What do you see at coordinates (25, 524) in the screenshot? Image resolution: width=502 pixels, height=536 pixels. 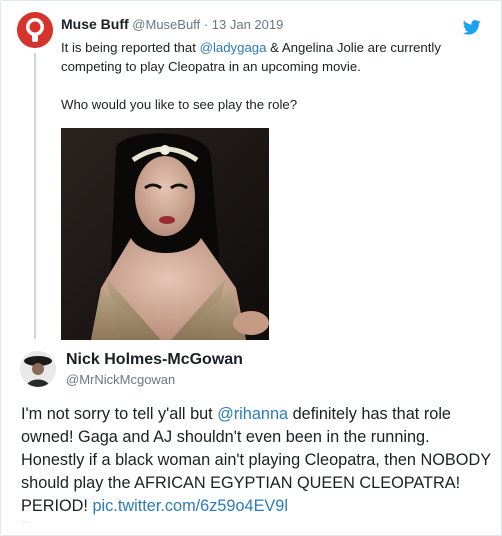 I see `bottom-edge-divider` at bounding box center [25, 524].